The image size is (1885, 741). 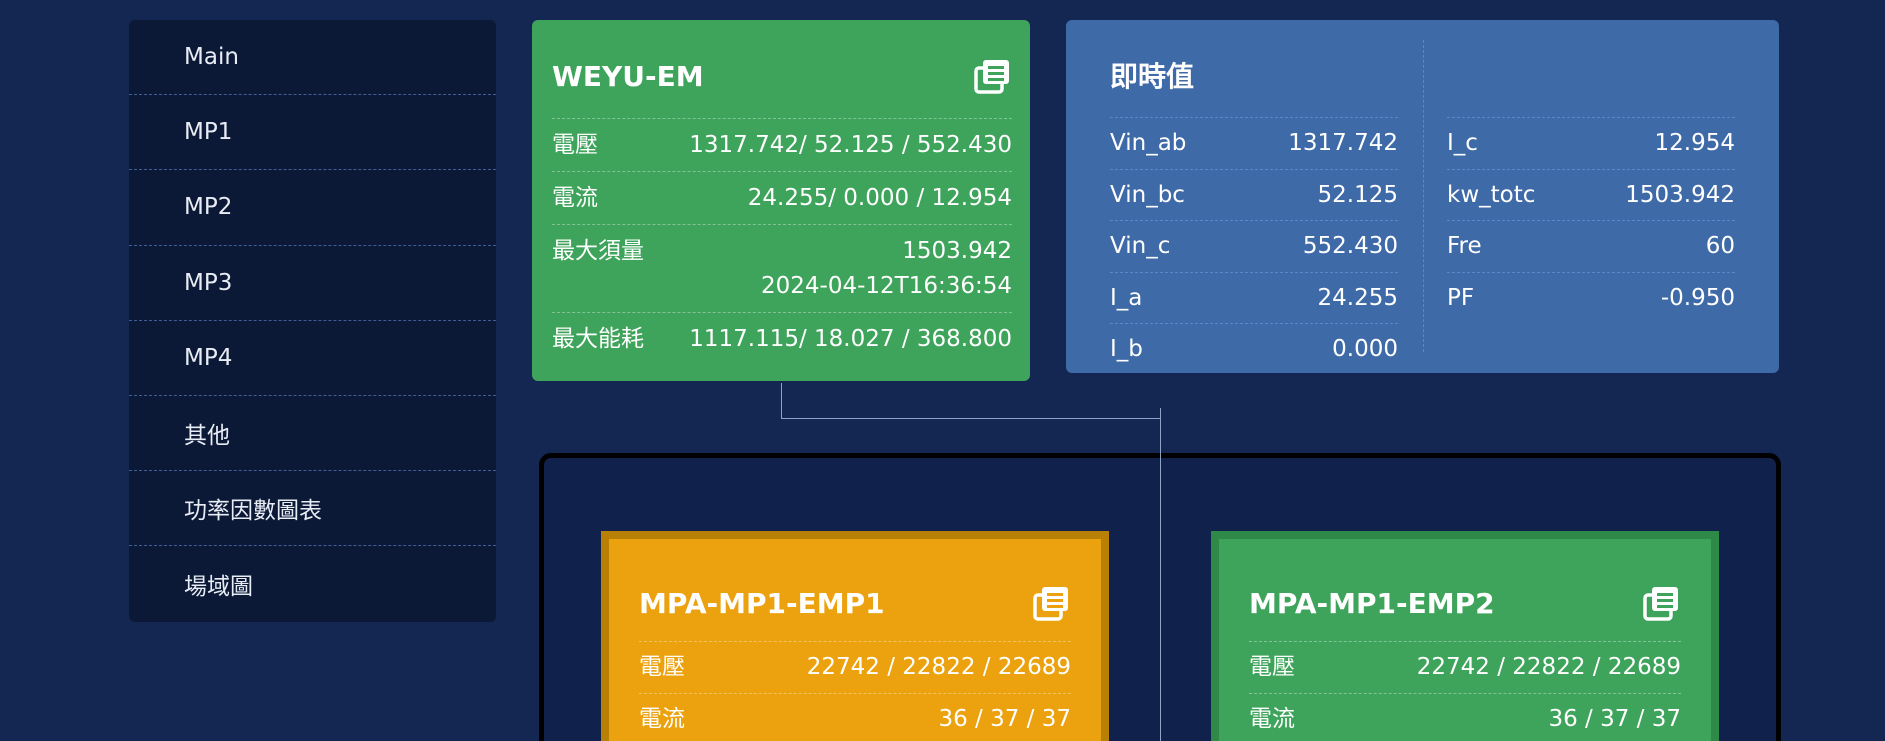 I want to click on sidebar-item-label: Main, so click(x=211, y=57).